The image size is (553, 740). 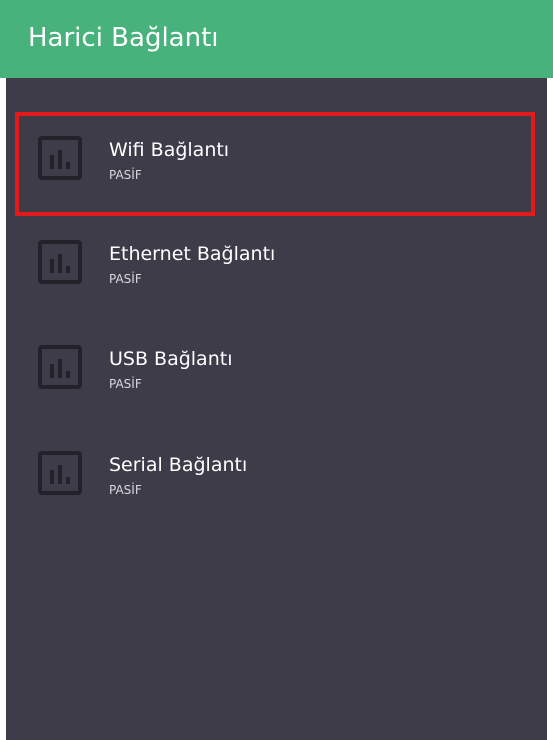 I want to click on connection-item-usb: USB Bağlantı PASİF, so click(x=276, y=373).